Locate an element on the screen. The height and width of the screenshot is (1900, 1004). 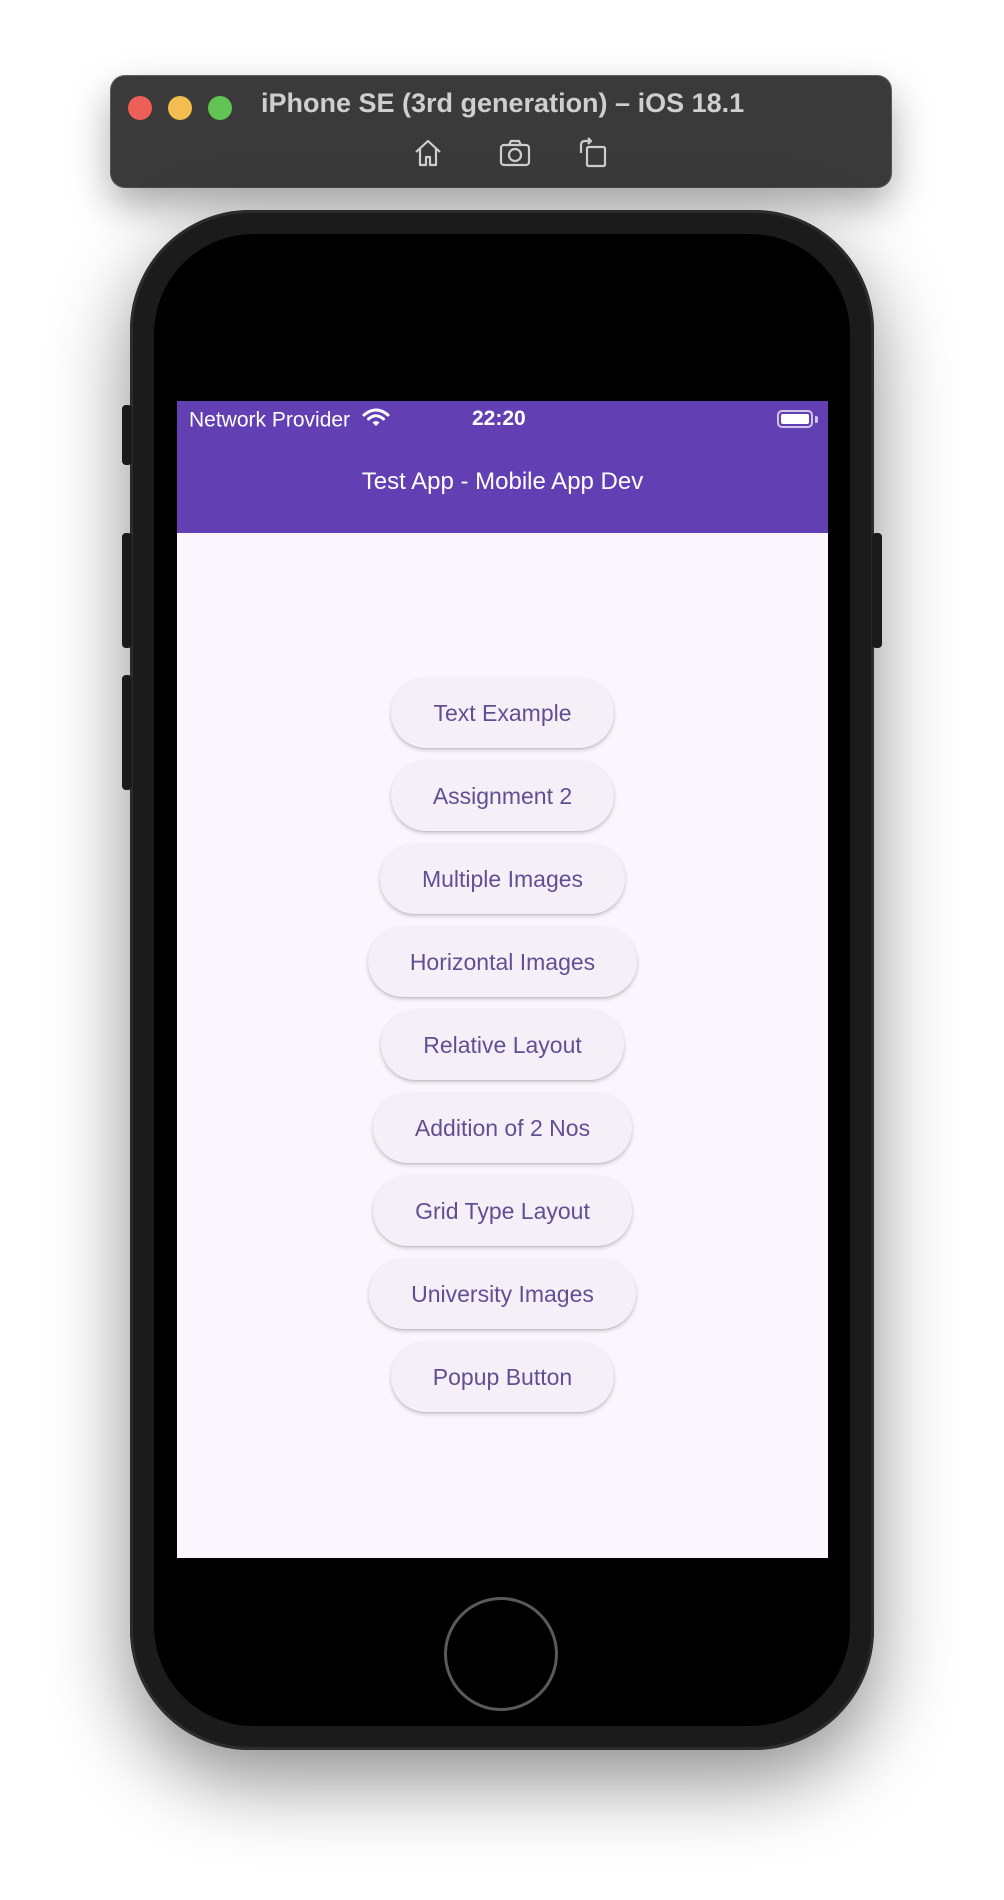
addition-of-2-nos-button: Addition of 2 Nos is located at coordinates (502, 1128).